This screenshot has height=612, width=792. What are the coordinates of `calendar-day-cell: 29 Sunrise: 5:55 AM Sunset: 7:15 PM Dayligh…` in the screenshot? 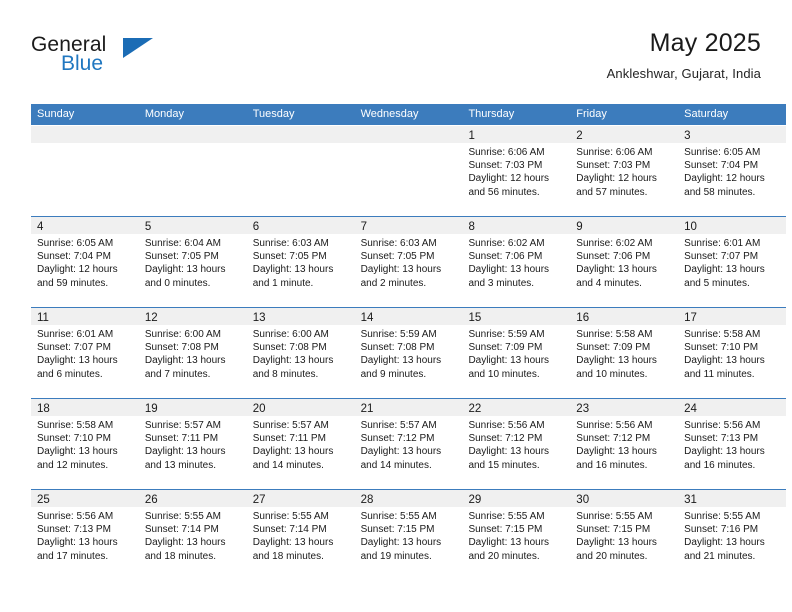 It's located at (516, 535).